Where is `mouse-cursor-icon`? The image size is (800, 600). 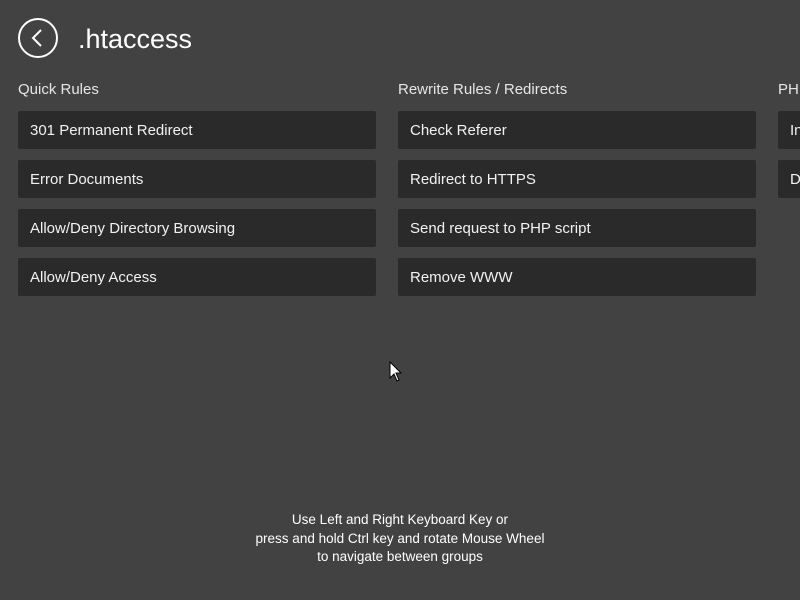
mouse-cursor-icon is located at coordinates (396, 371).